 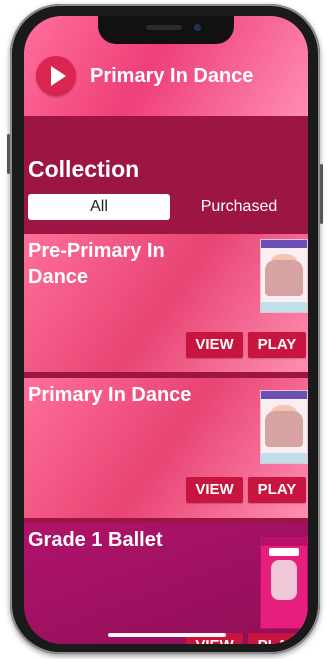 What do you see at coordinates (96, 264) in the screenshot?
I see `card-title: Pre-Primary In Dance` at bounding box center [96, 264].